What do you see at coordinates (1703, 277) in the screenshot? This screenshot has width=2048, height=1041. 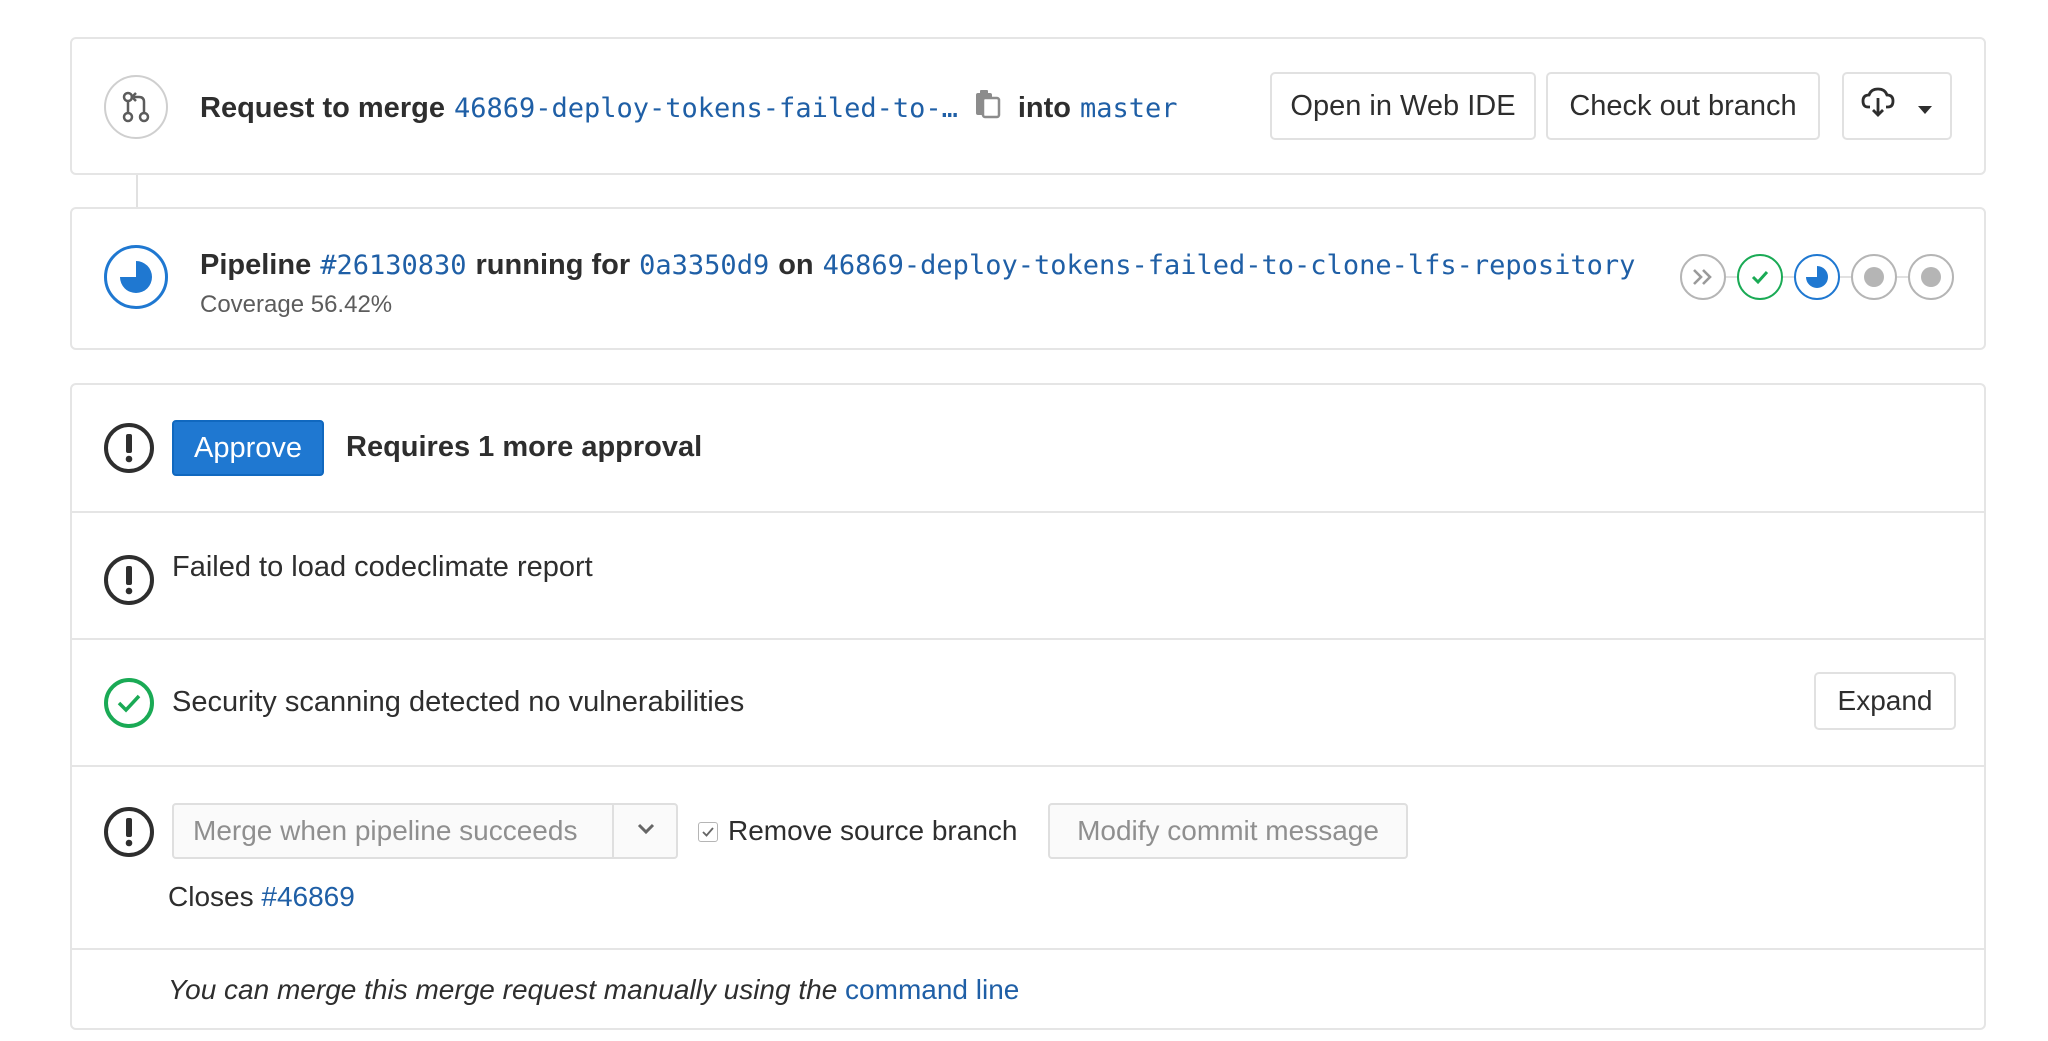 I see `stage-skipped` at bounding box center [1703, 277].